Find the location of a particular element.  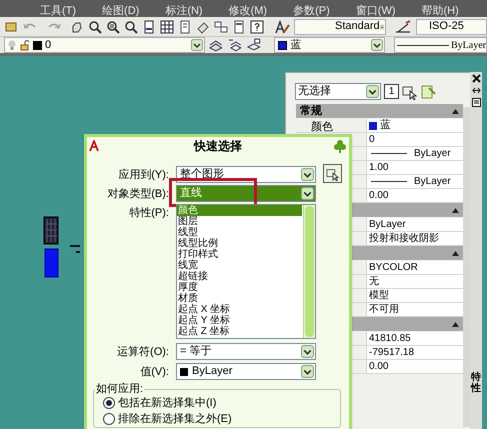

operator-dropdown: = 等于 is located at coordinates (246, 351).